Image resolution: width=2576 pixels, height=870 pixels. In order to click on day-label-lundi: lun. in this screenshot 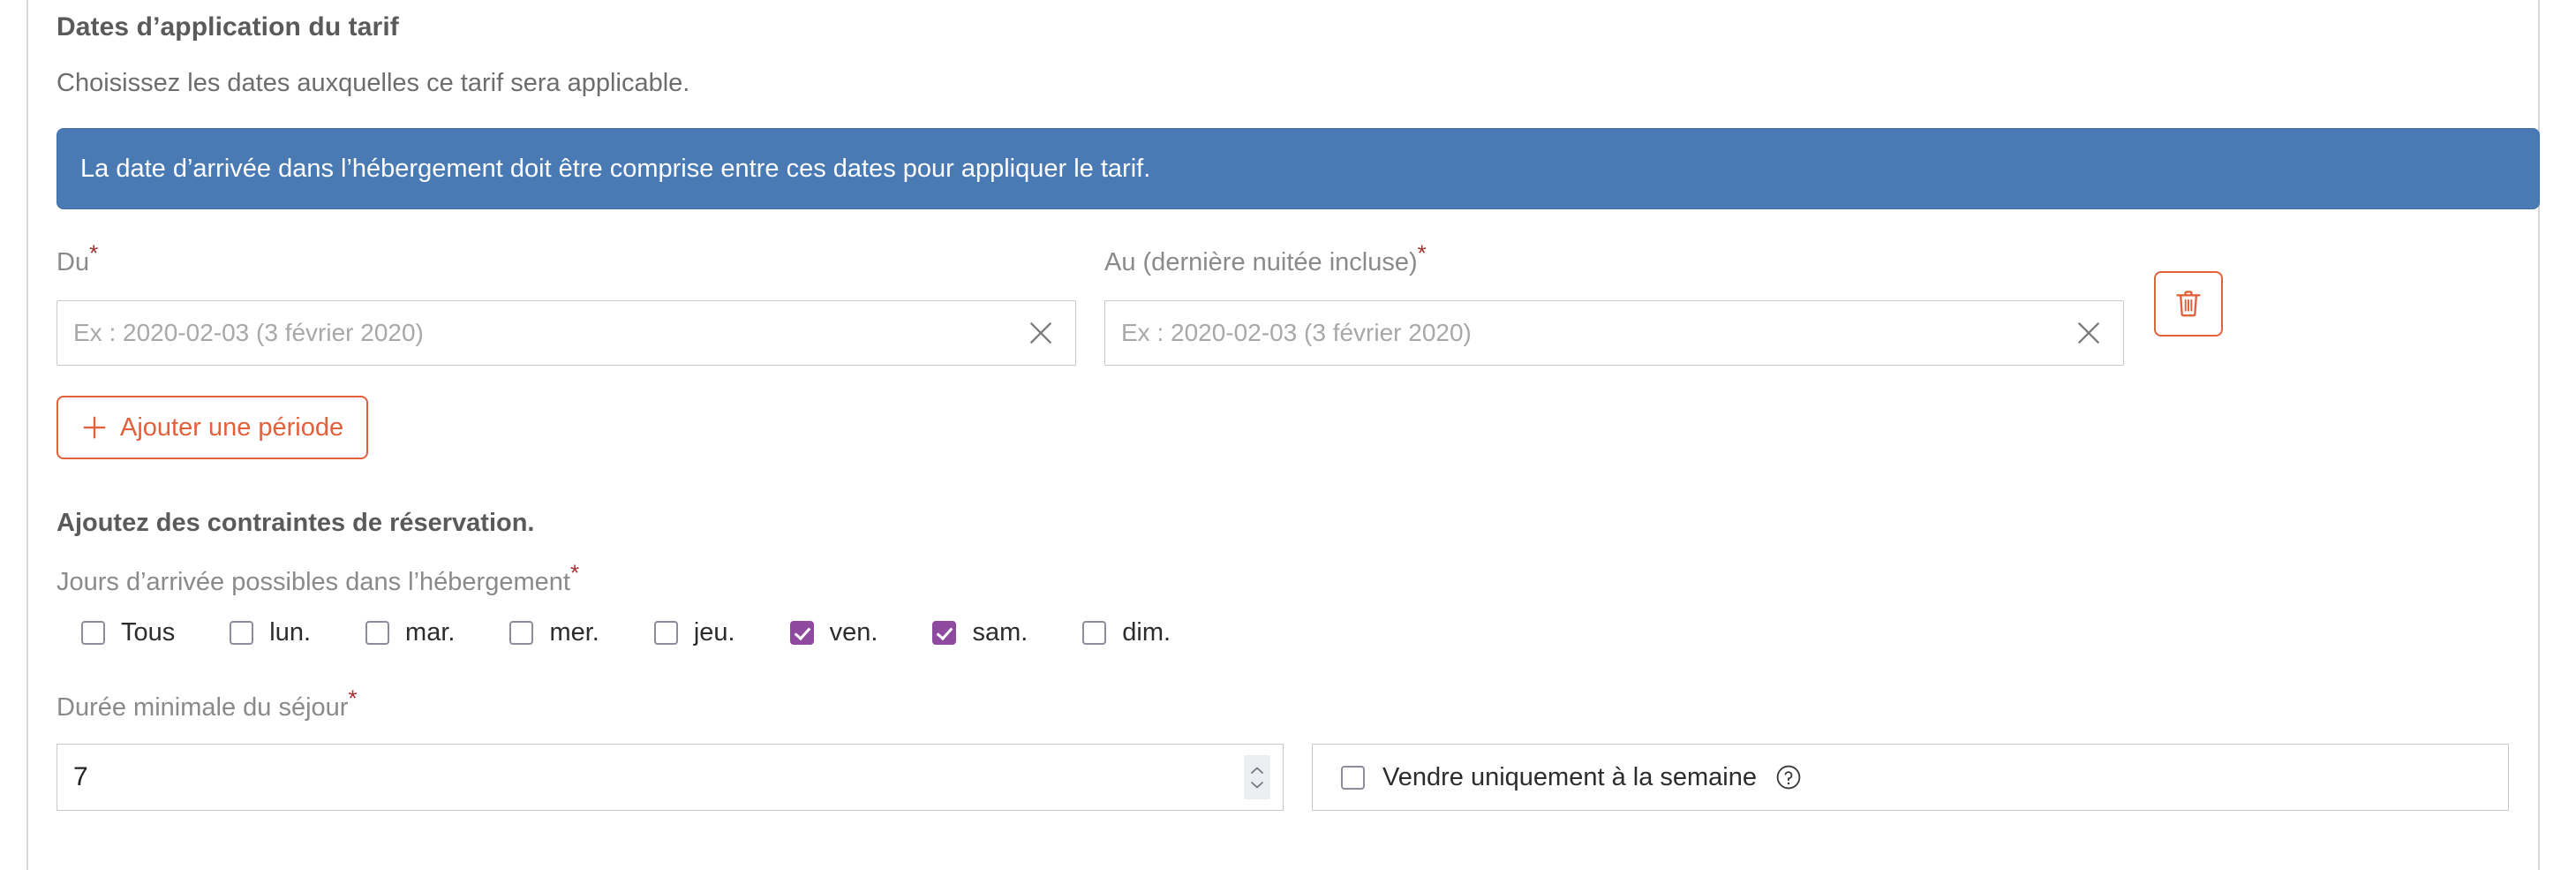, I will do `click(291, 632)`.